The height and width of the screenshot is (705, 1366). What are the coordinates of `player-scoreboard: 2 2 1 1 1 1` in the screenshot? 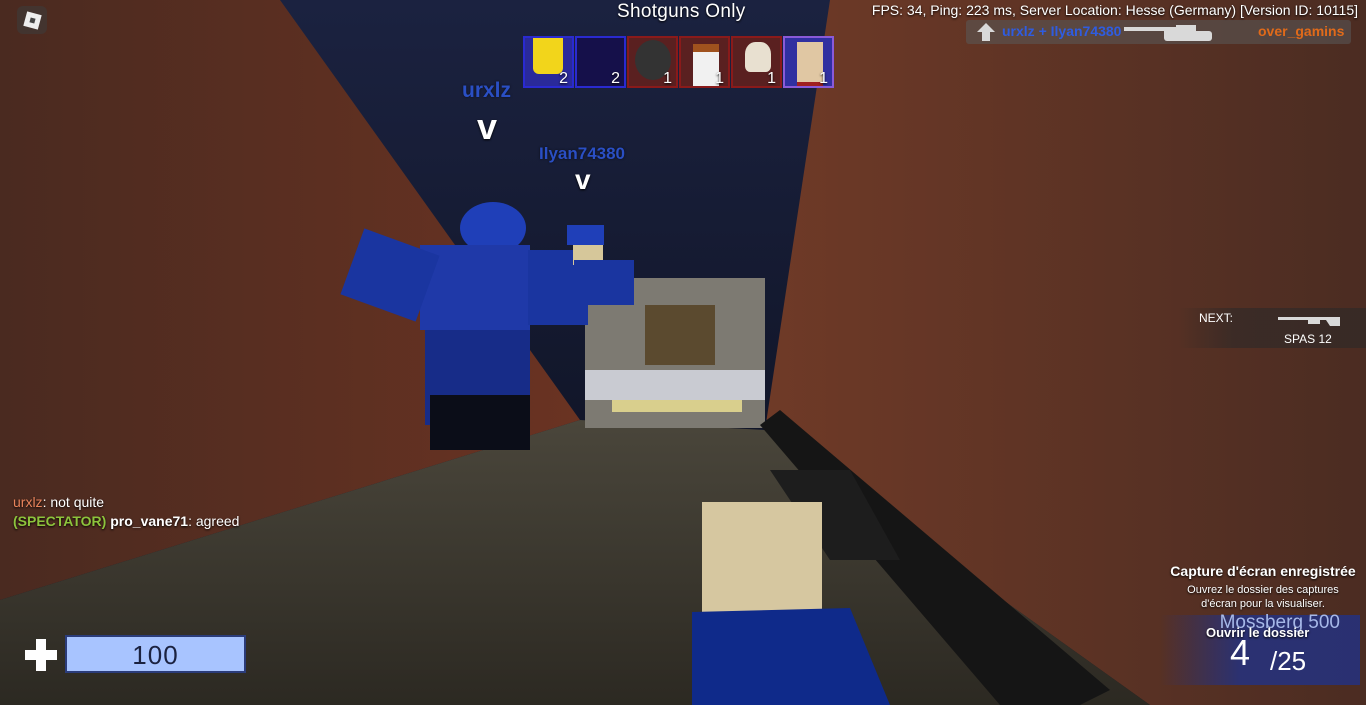 It's located at (678, 62).